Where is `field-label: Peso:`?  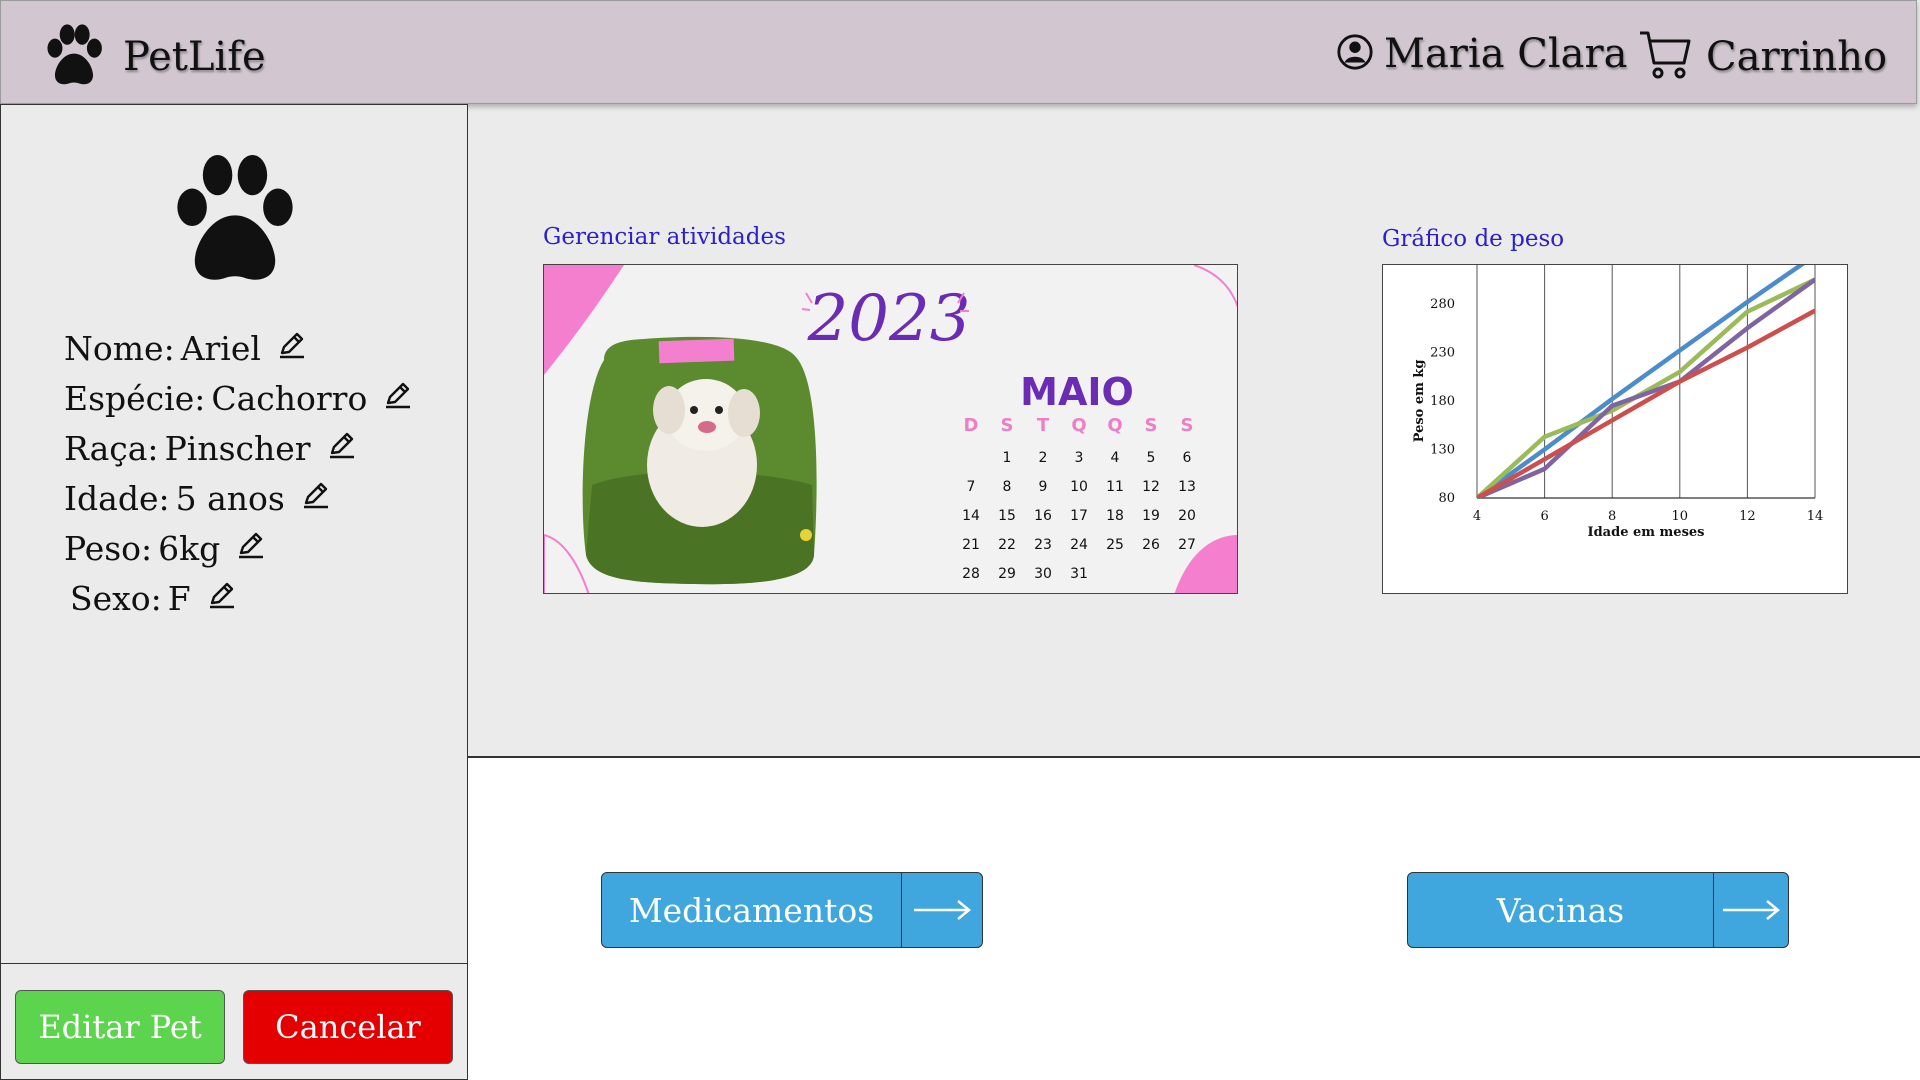 field-label: Peso: is located at coordinates (108, 548).